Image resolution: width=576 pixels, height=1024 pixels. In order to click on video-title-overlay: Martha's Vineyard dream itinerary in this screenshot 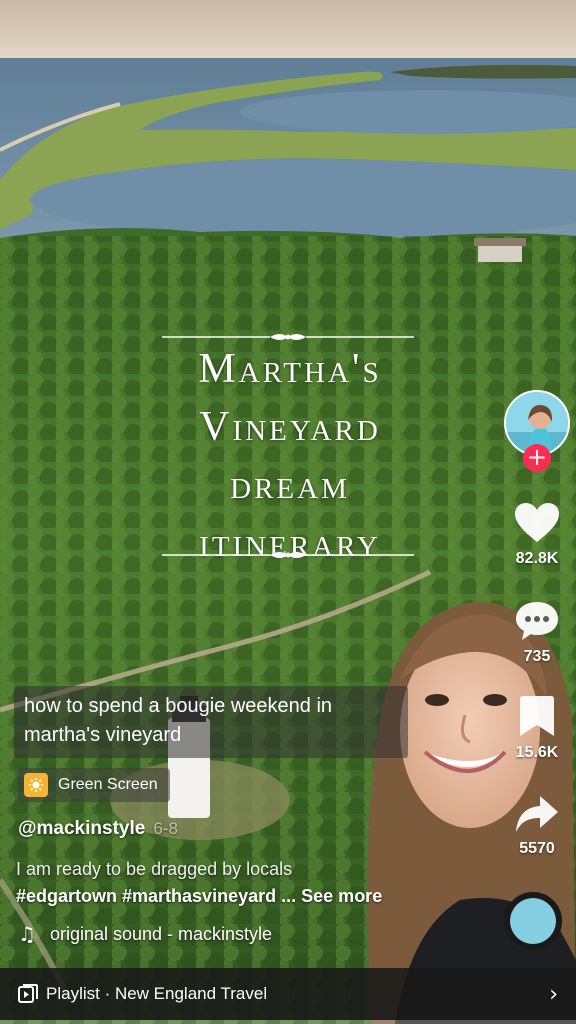, I will do `click(290, 456)`.